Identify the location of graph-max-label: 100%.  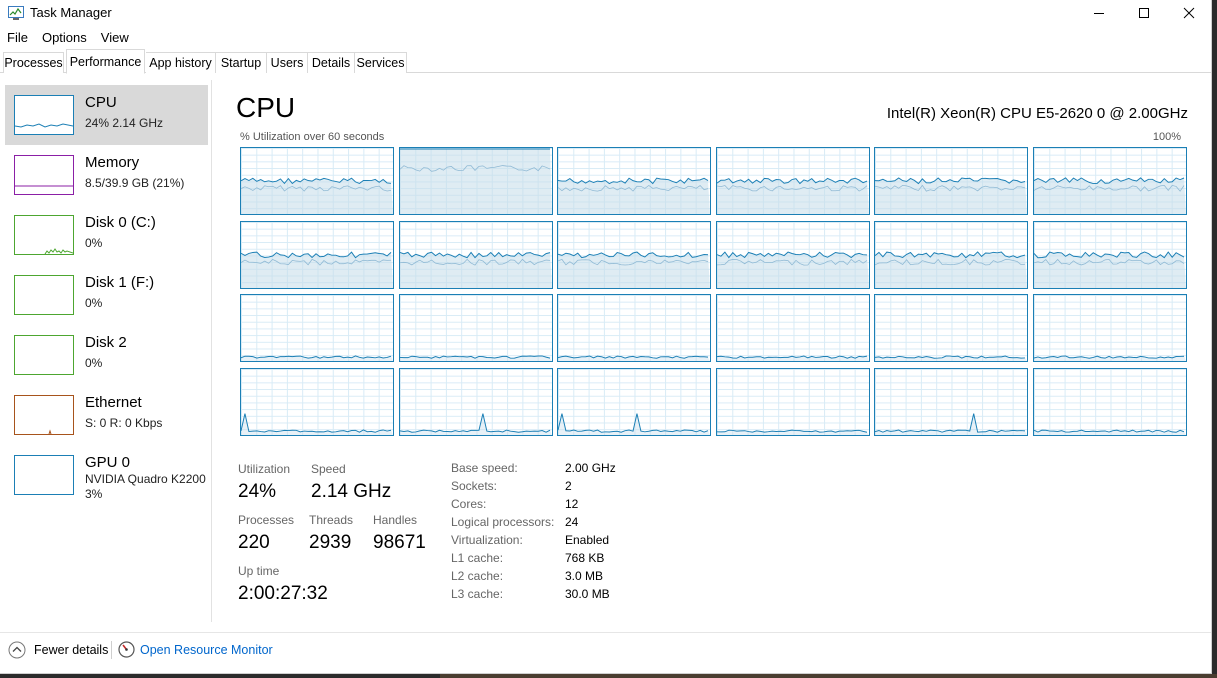
(1166, 137).